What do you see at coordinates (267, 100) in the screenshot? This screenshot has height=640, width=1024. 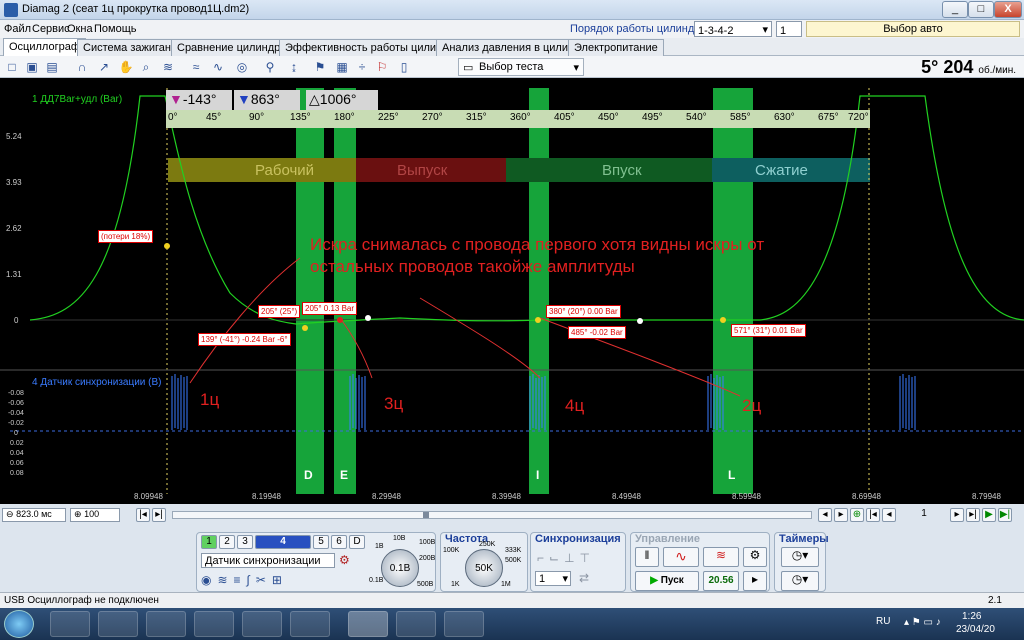 I see `marker-b-readout: ▼863°` at bounding box center [267, 100].